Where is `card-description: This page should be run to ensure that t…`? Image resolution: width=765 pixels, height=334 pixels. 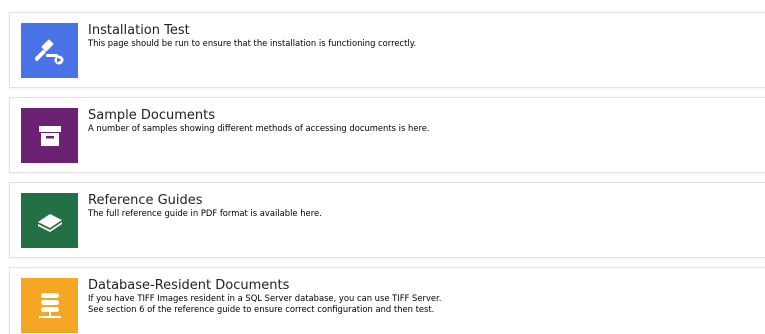
card-description: This page should be run to ensure that t… is located at coordinates (252, 43).